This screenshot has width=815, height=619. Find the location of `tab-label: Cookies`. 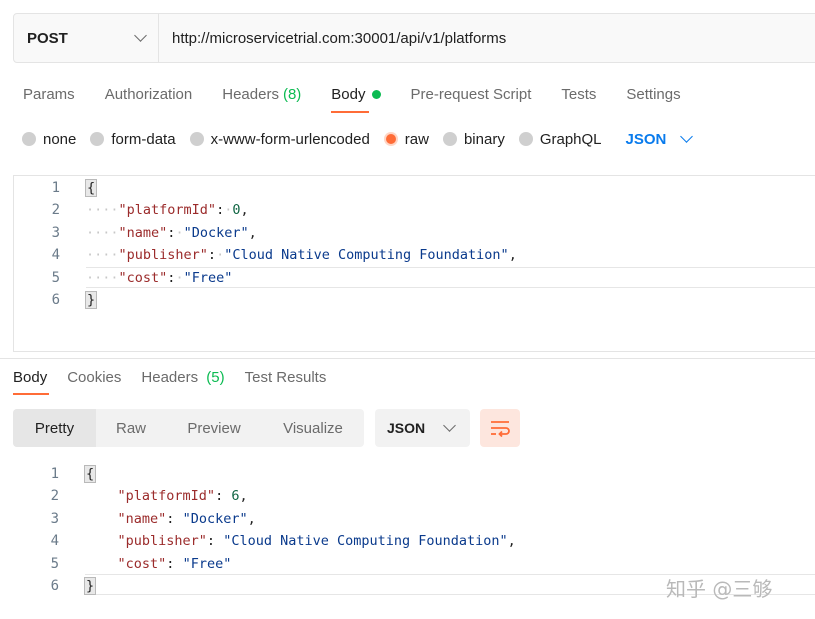

tab-label: Cookies is located at coordinates (94, 377).